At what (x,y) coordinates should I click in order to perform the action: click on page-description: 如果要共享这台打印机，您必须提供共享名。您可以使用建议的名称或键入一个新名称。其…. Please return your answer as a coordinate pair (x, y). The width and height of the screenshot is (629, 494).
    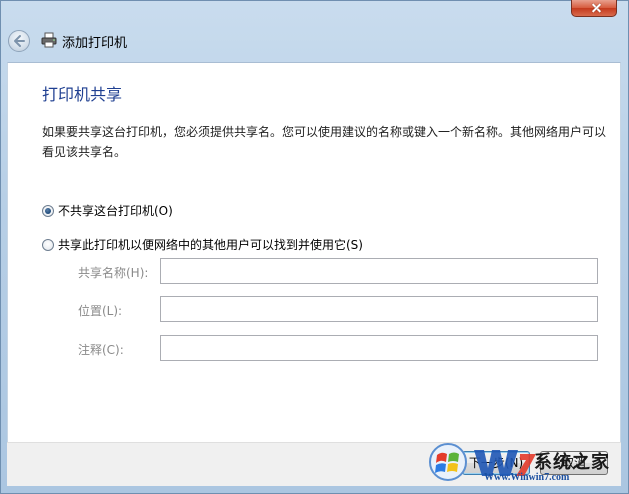
    Looking at the image, I should click on (324, 142).